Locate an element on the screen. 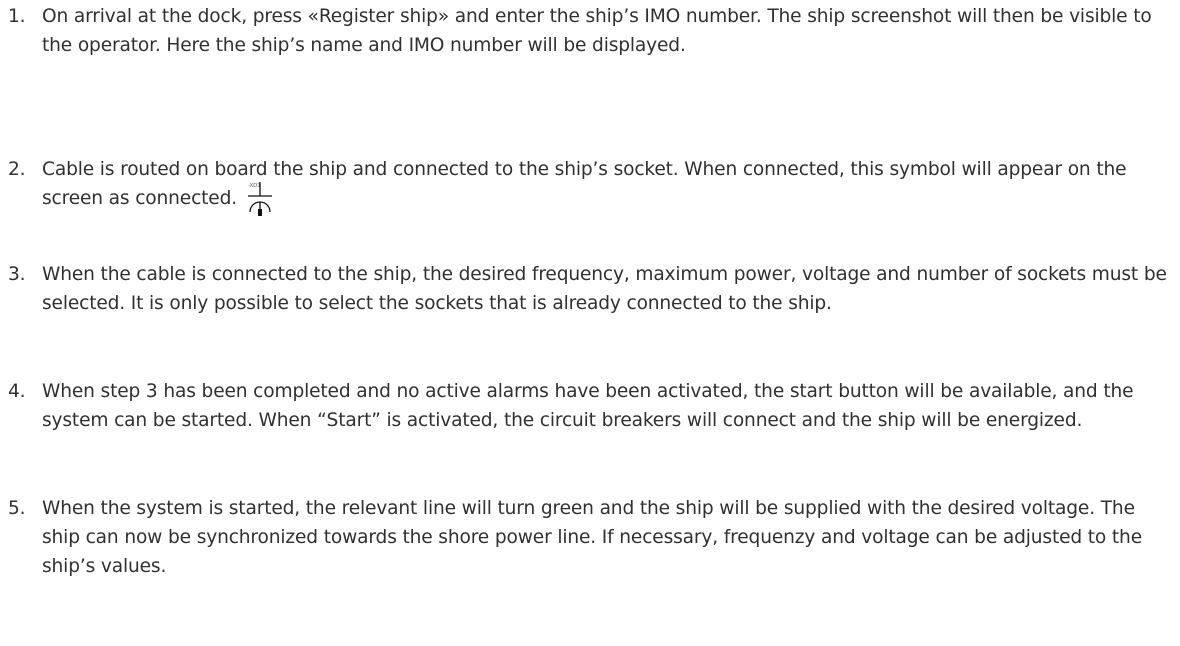 Image resolution: width=1180 pixels, height=646 pixels. step-number: 4. is located at coordinates (17, 391).